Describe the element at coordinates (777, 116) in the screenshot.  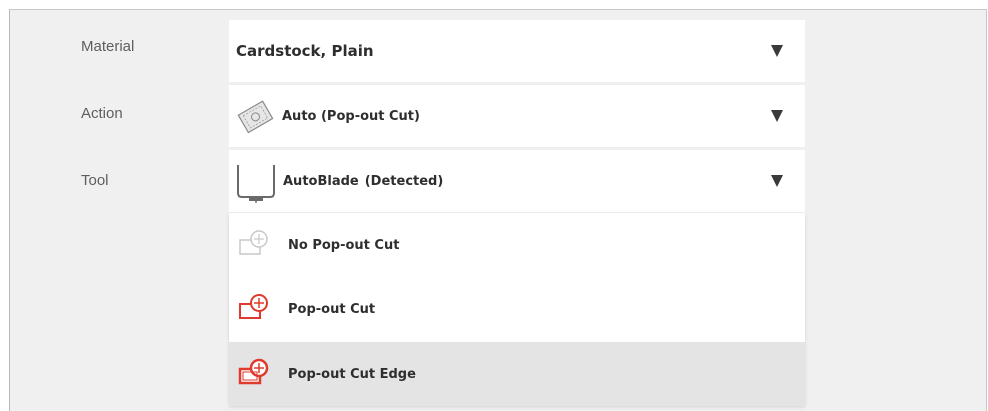
I see `action-dropdown-arrow-icon` at that location.